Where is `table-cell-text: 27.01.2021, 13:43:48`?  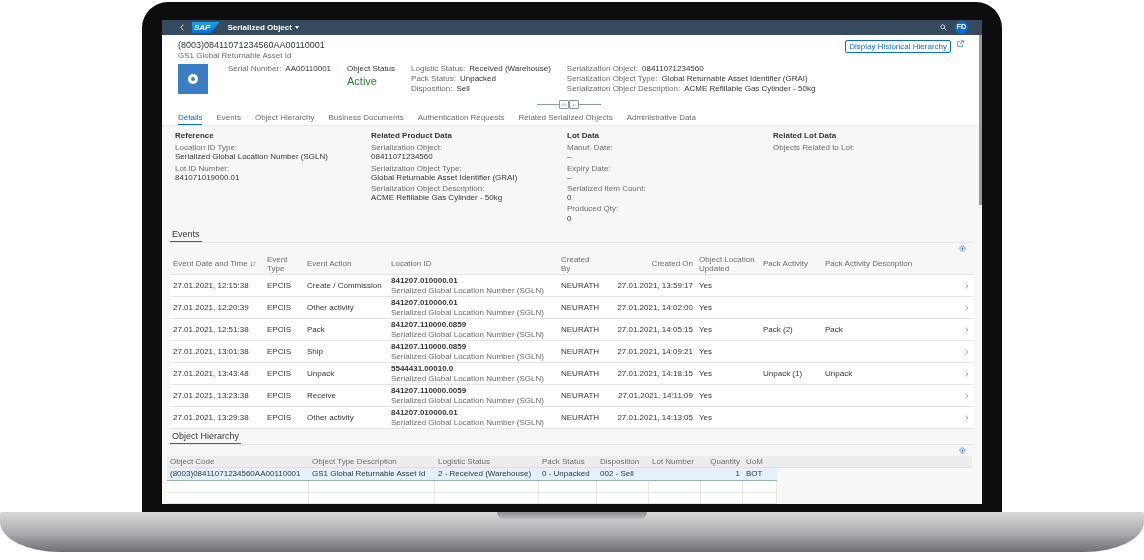
table-cell-text: 27.01.2021, 13:43:48 is located at coordinates (211, 373).